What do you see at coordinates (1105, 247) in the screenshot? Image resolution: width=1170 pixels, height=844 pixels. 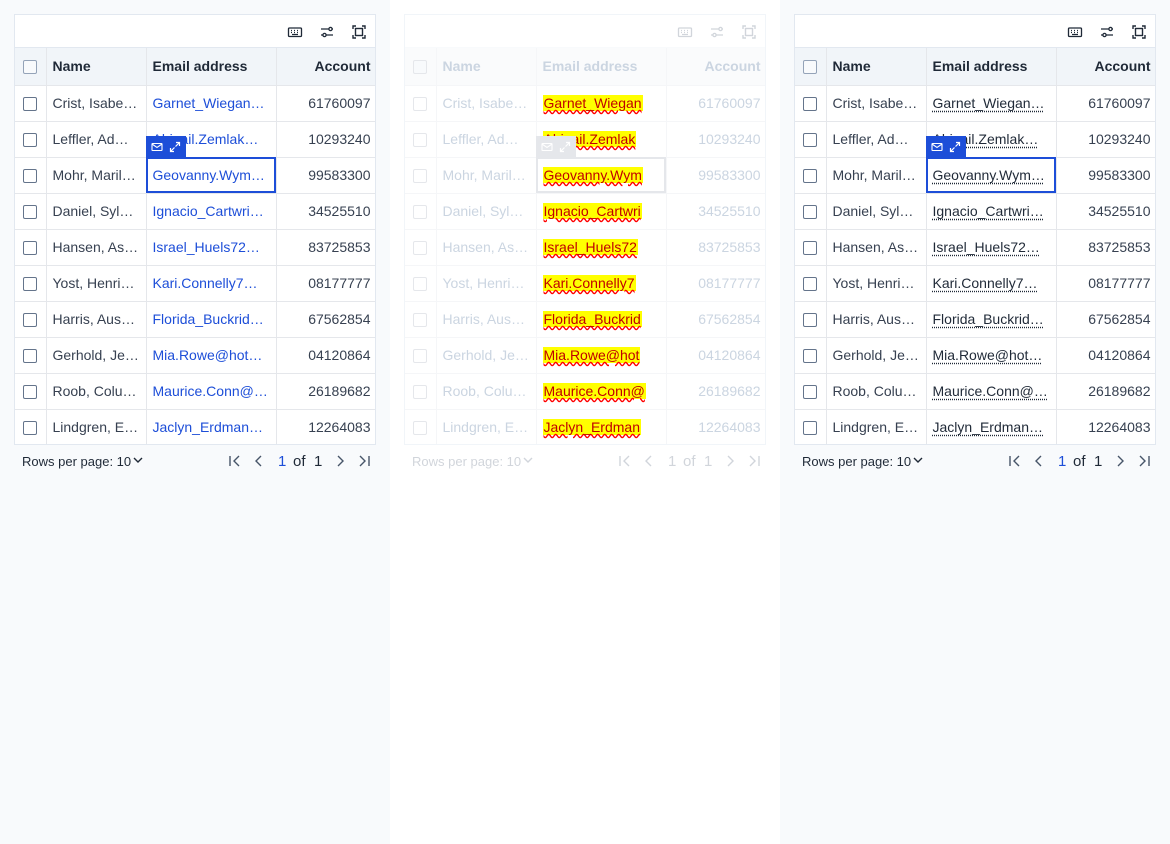 I see `cell-account: 83725853` at bounding box center [1105, 247].